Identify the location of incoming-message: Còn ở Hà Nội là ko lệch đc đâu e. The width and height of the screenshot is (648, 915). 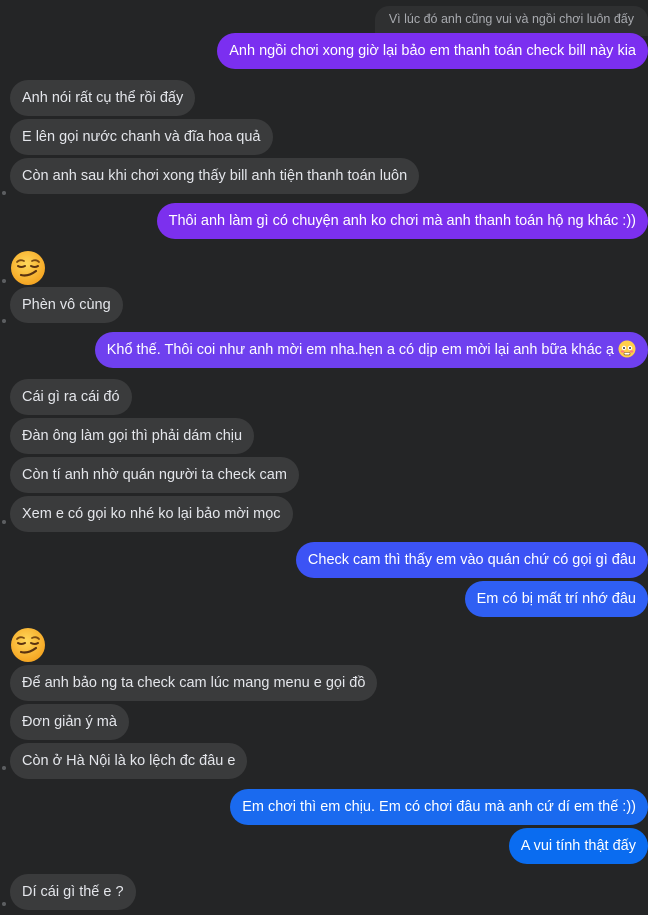
(129, 761).